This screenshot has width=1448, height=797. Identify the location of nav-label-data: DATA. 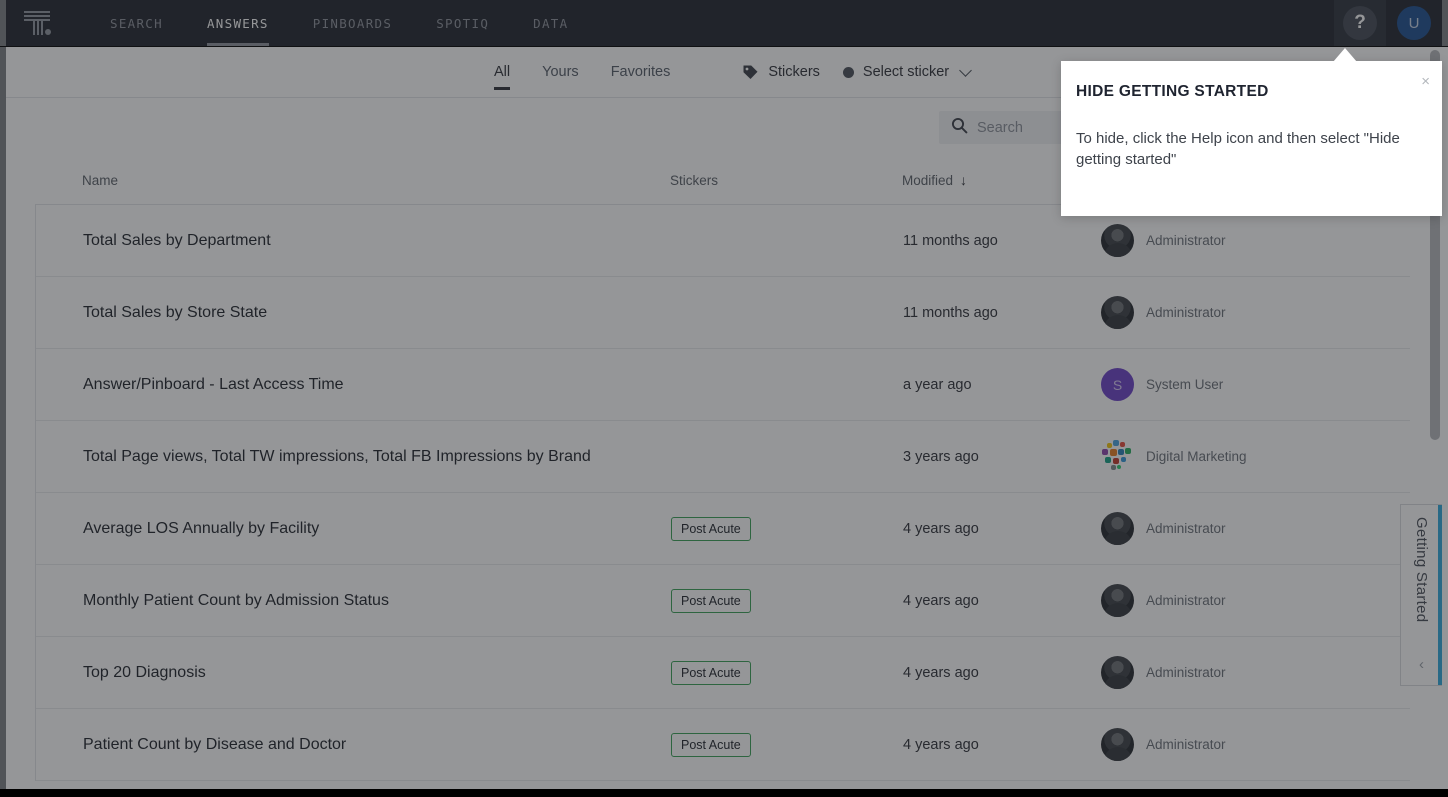
(551, 23).